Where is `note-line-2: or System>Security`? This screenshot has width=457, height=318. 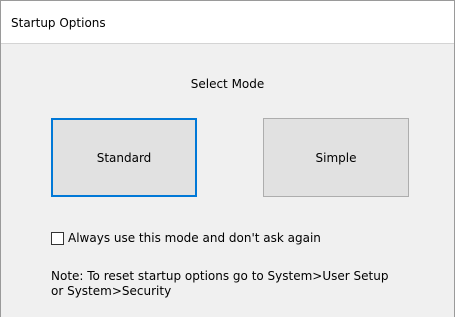 note-line-2: or System>Security is located at coordinates (111, 291).